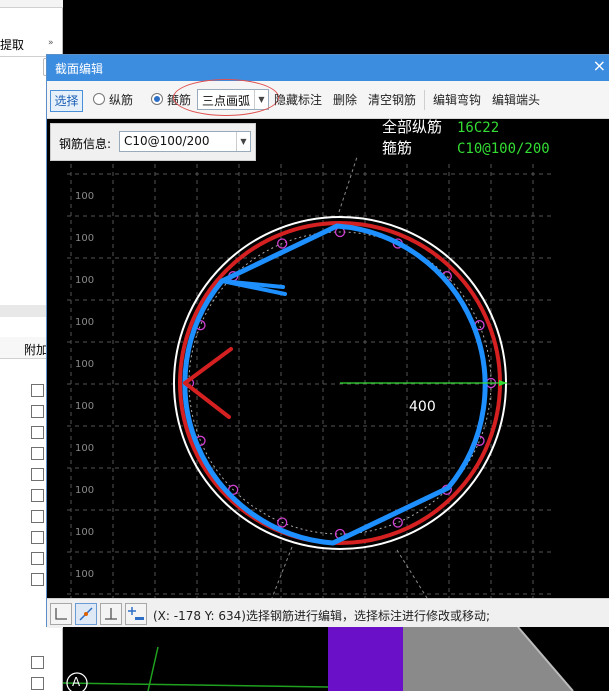  I want to click on status-text: (X: -178 Y: 634)选择钢筋进行编辑，选择标注进行修改或移动;, so click(322, 616).